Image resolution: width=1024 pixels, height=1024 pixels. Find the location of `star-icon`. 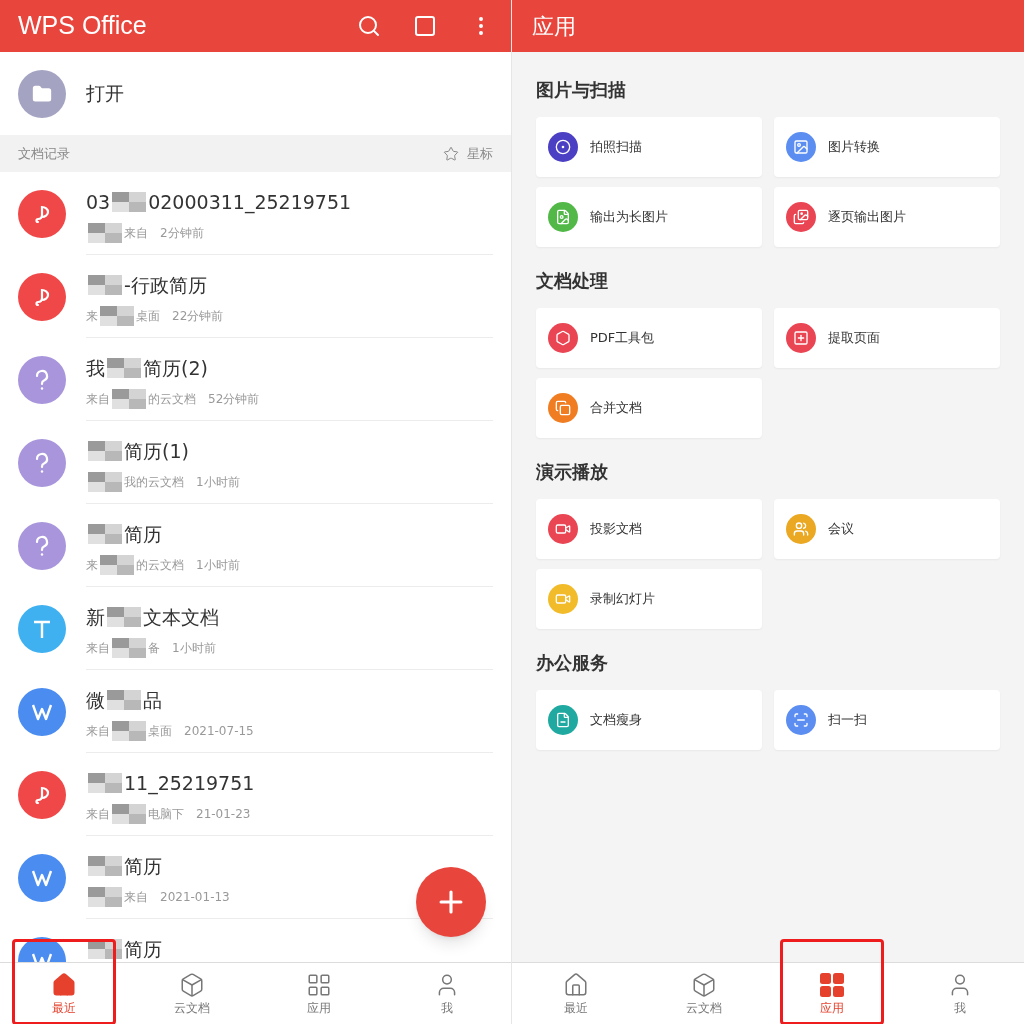

star-icon is located at coordinates (451, 153).